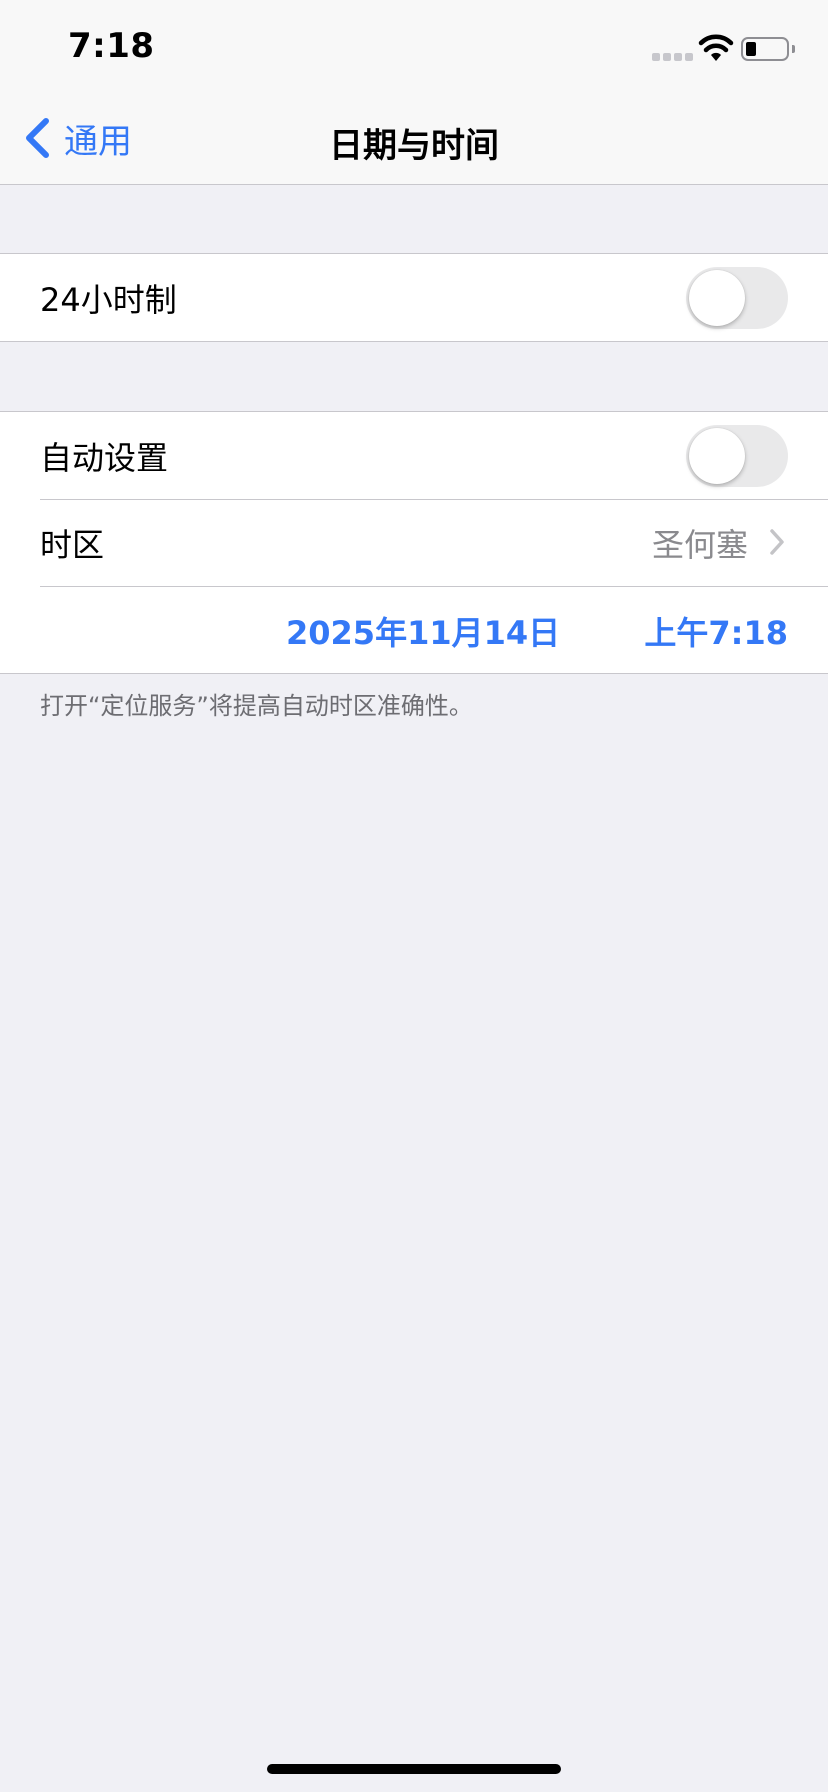  I want to click on page-title: 日期与时间, so click(414, 146).